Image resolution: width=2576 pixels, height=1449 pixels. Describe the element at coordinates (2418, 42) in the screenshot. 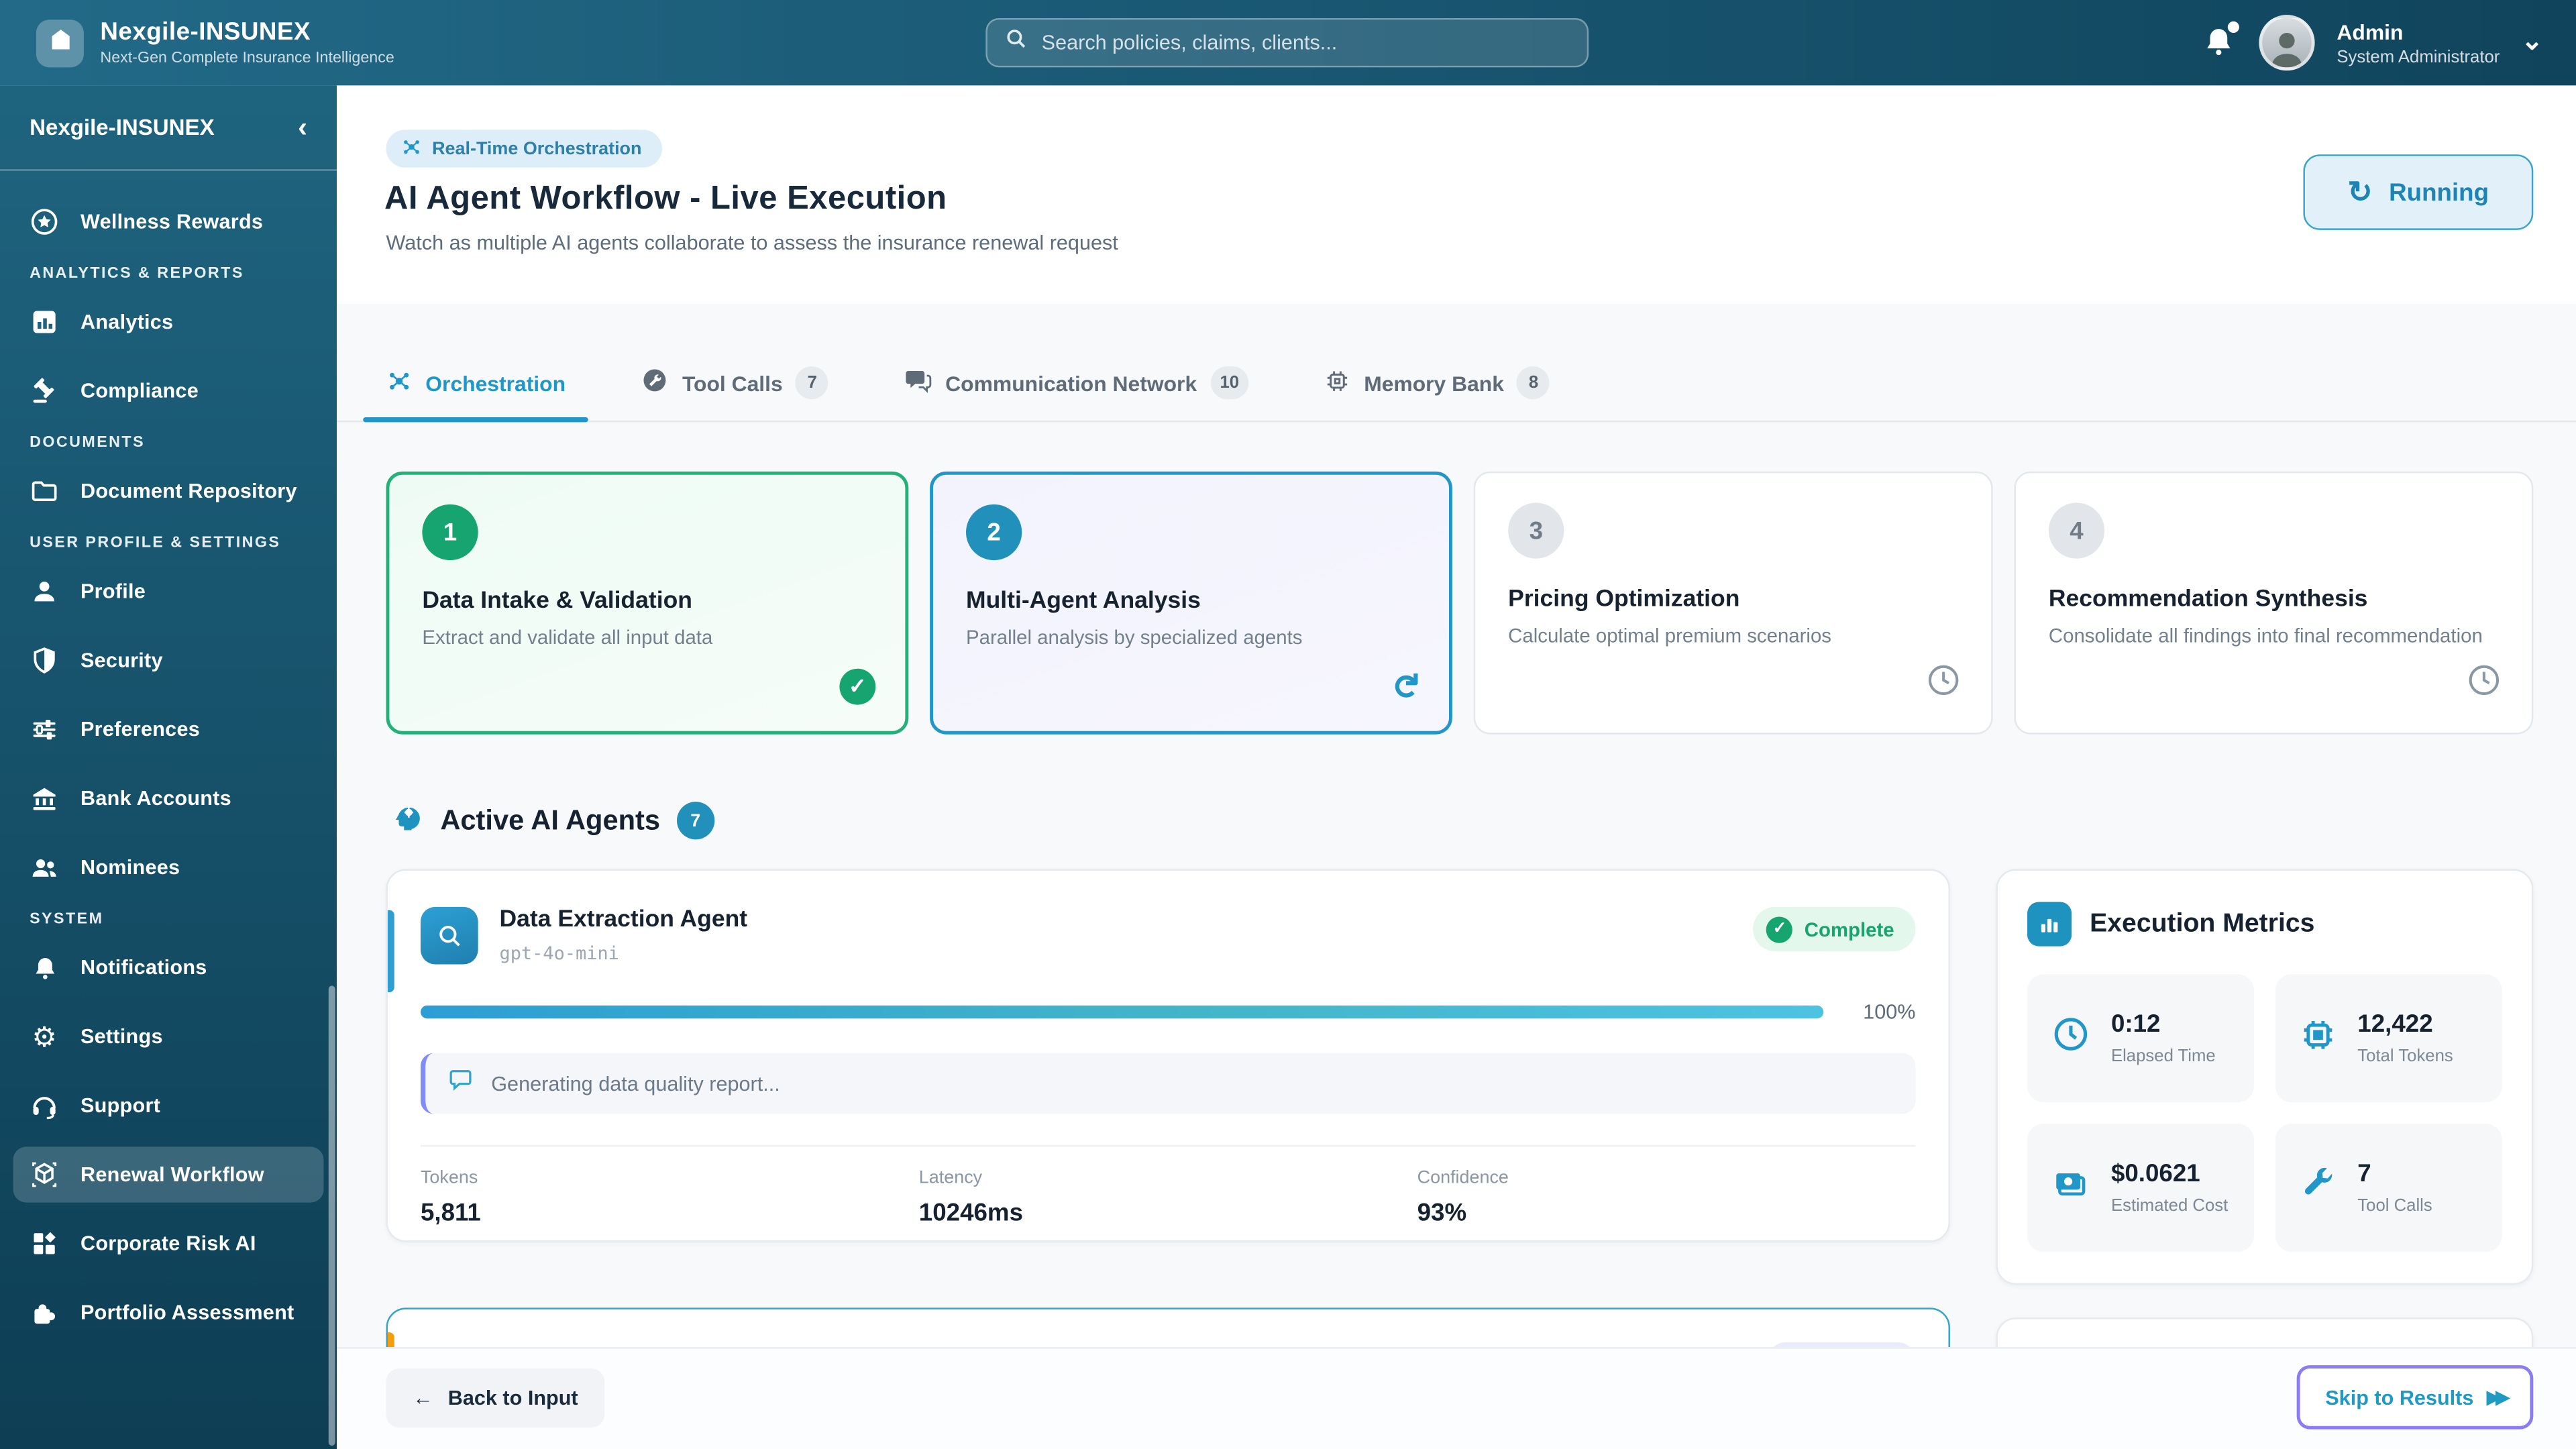

I see `user-meta: Admin System Administrator` at that location.